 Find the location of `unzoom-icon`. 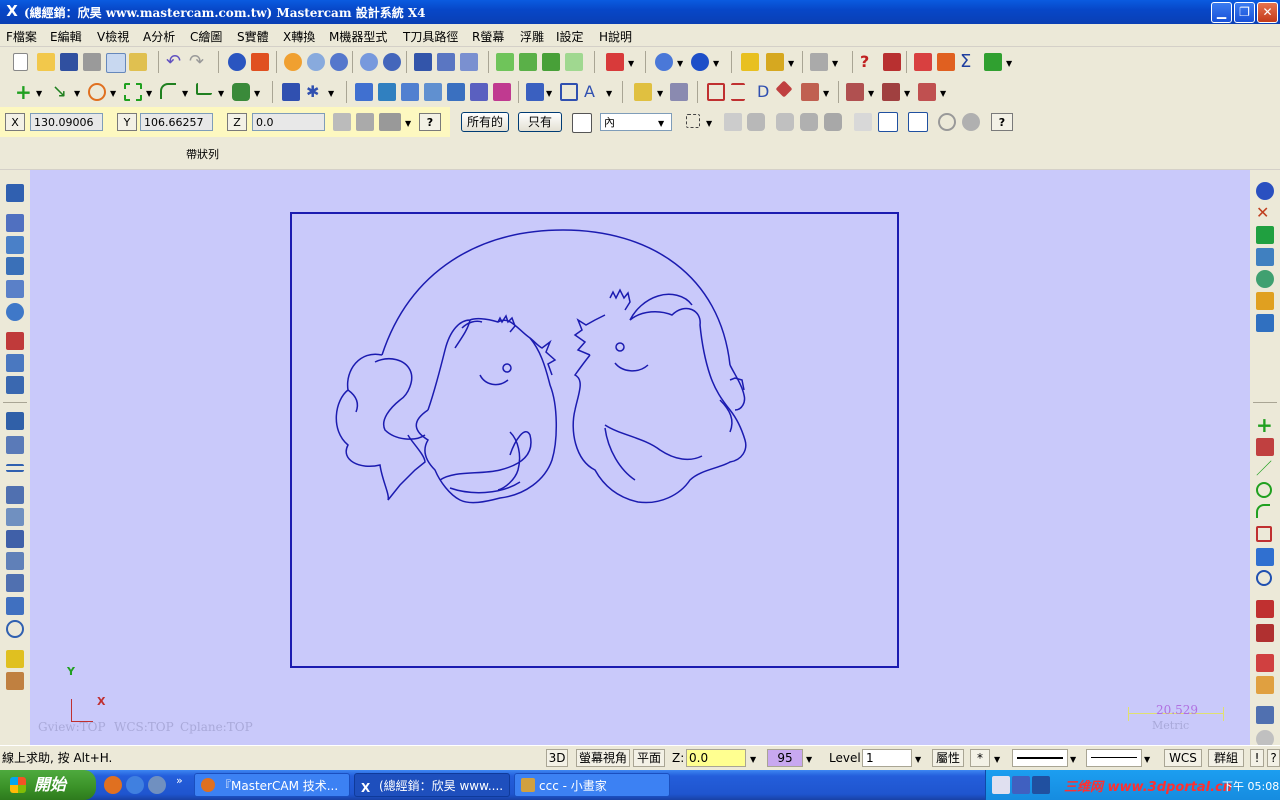

unzoom-icon is located at coordinates (369, 62).